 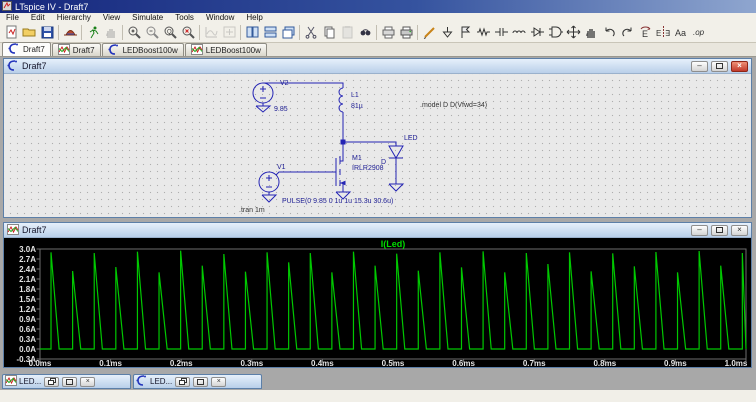 I want to click on zoom-in-icon, so click(x=134, y=32).